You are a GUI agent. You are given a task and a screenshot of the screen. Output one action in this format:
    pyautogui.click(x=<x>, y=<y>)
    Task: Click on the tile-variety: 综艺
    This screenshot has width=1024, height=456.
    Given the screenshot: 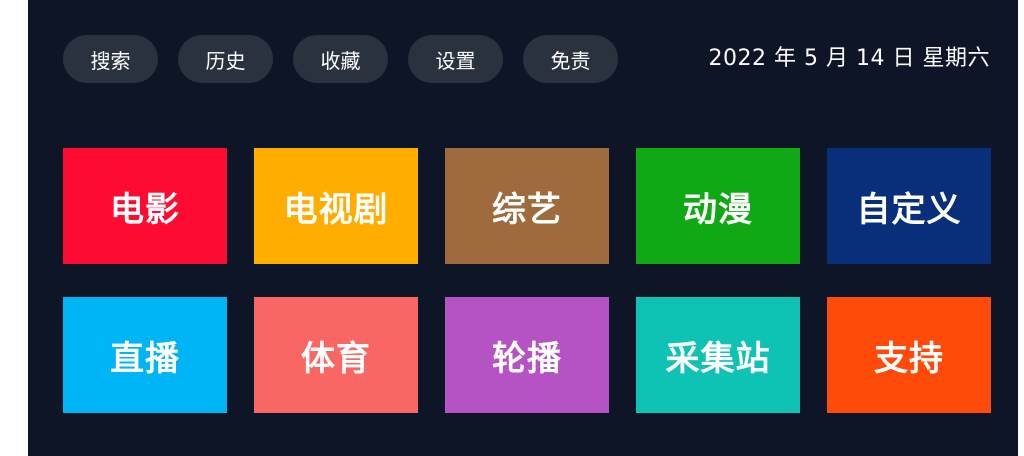 What is the action you would take?
    pyautogui.click(x=527, y=206)
    